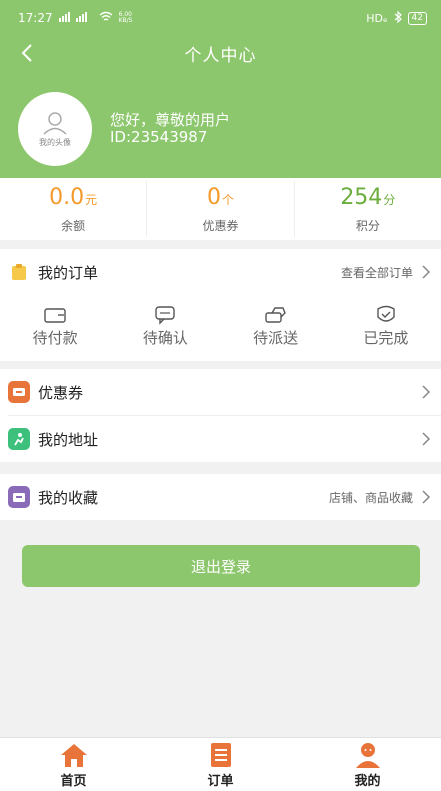 This screenshot has height=791, width=441. What do you see at coordinates (386, 326) in the screenshot?
I see `status-completed: 已完成` at bounding box center [386, 326].